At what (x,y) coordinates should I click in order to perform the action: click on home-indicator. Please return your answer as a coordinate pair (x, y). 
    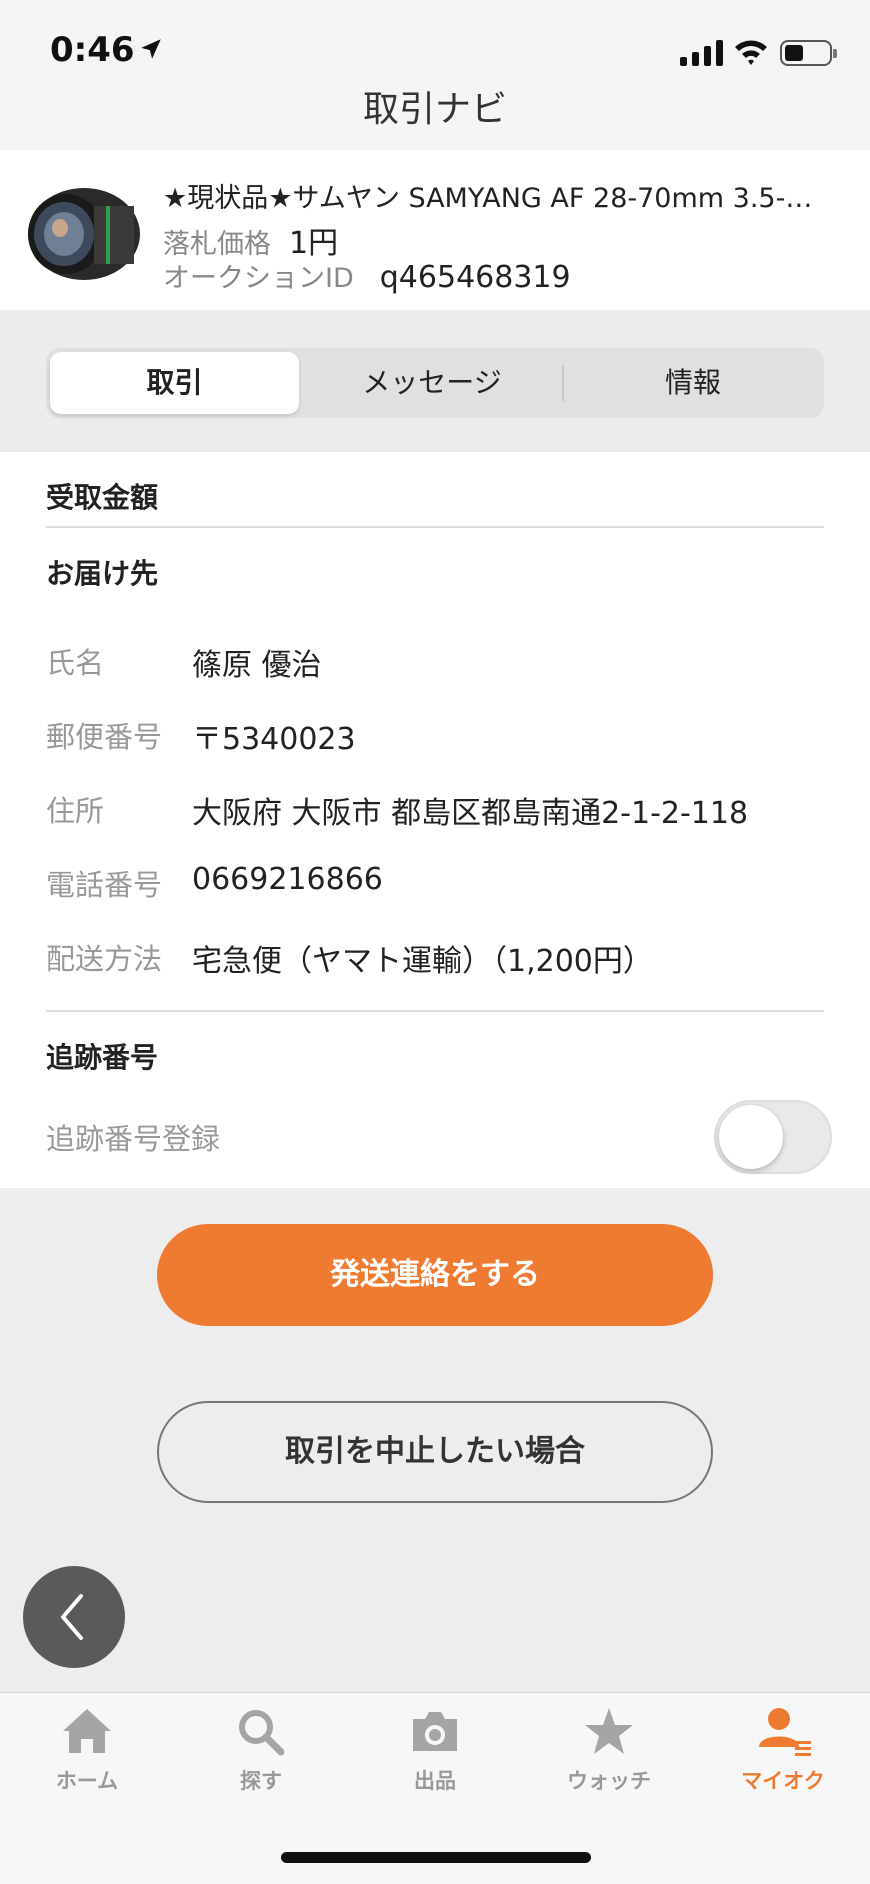
    Looking at the image, I should click on (436, 1857).